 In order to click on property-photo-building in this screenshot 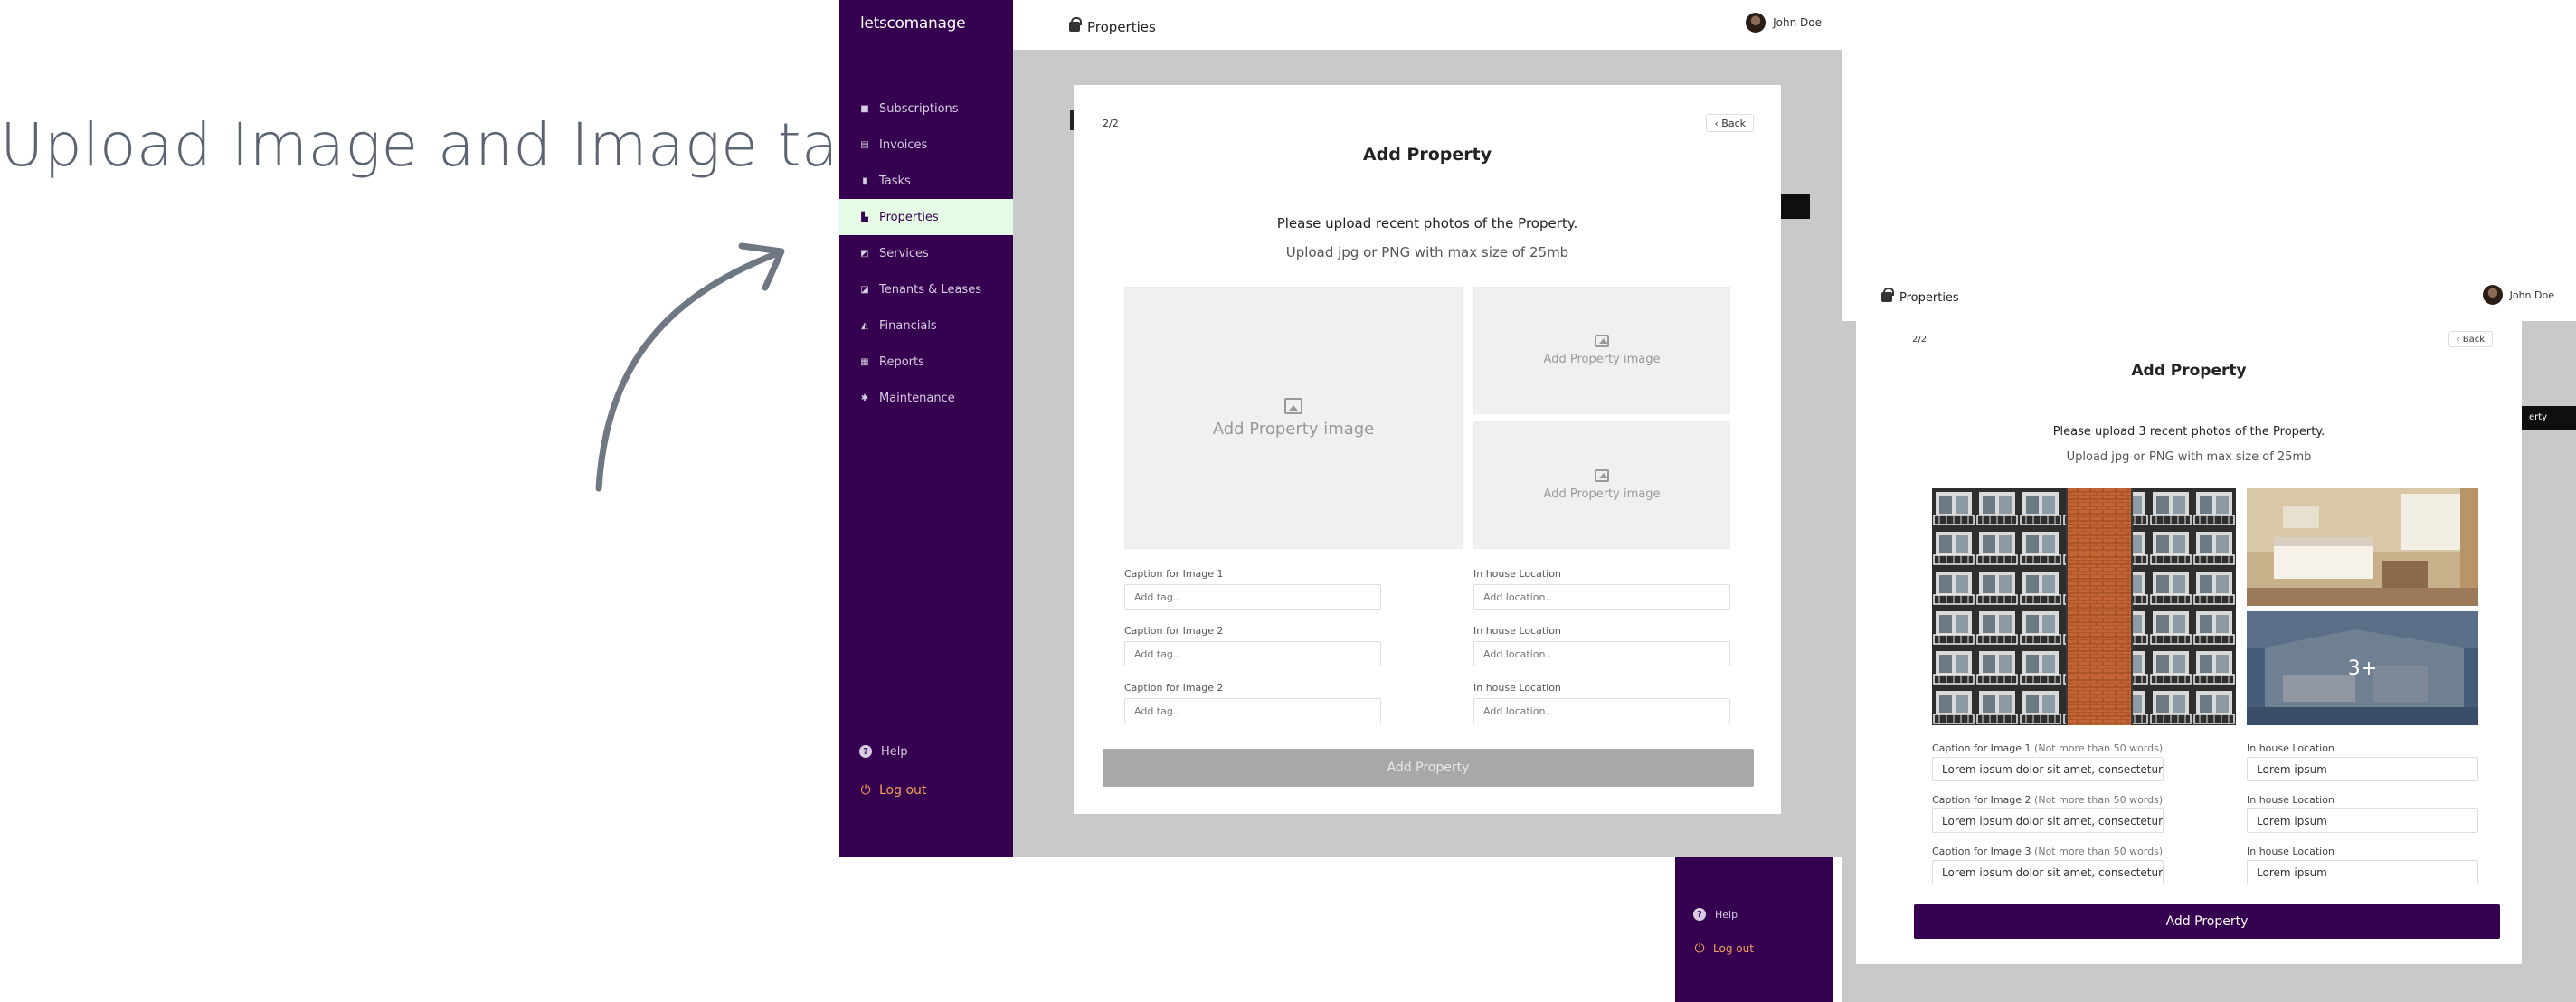, I will do `click(2084, 606)`.